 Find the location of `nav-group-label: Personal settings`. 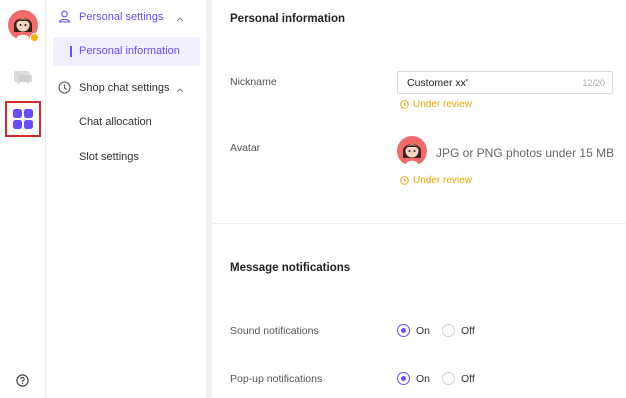

nav-group-label: Personal settings is located at coordinates (121, 17).